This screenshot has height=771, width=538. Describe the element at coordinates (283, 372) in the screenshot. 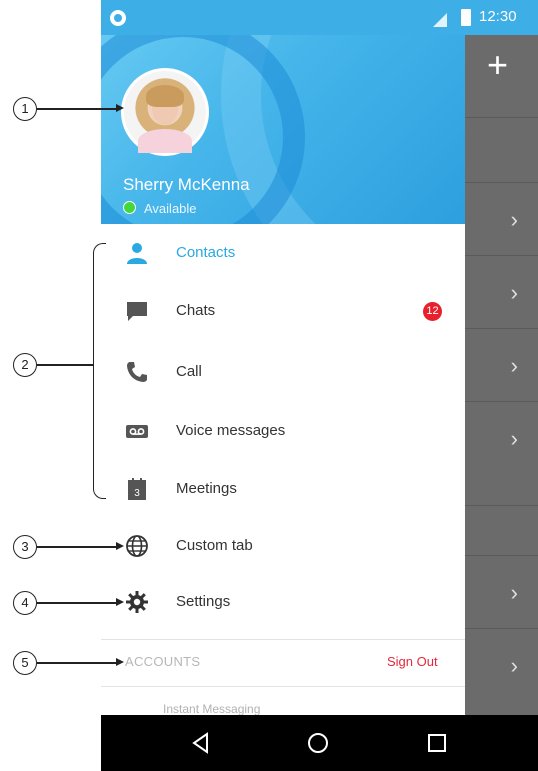

I see `menu-item-call: Call` at that location.